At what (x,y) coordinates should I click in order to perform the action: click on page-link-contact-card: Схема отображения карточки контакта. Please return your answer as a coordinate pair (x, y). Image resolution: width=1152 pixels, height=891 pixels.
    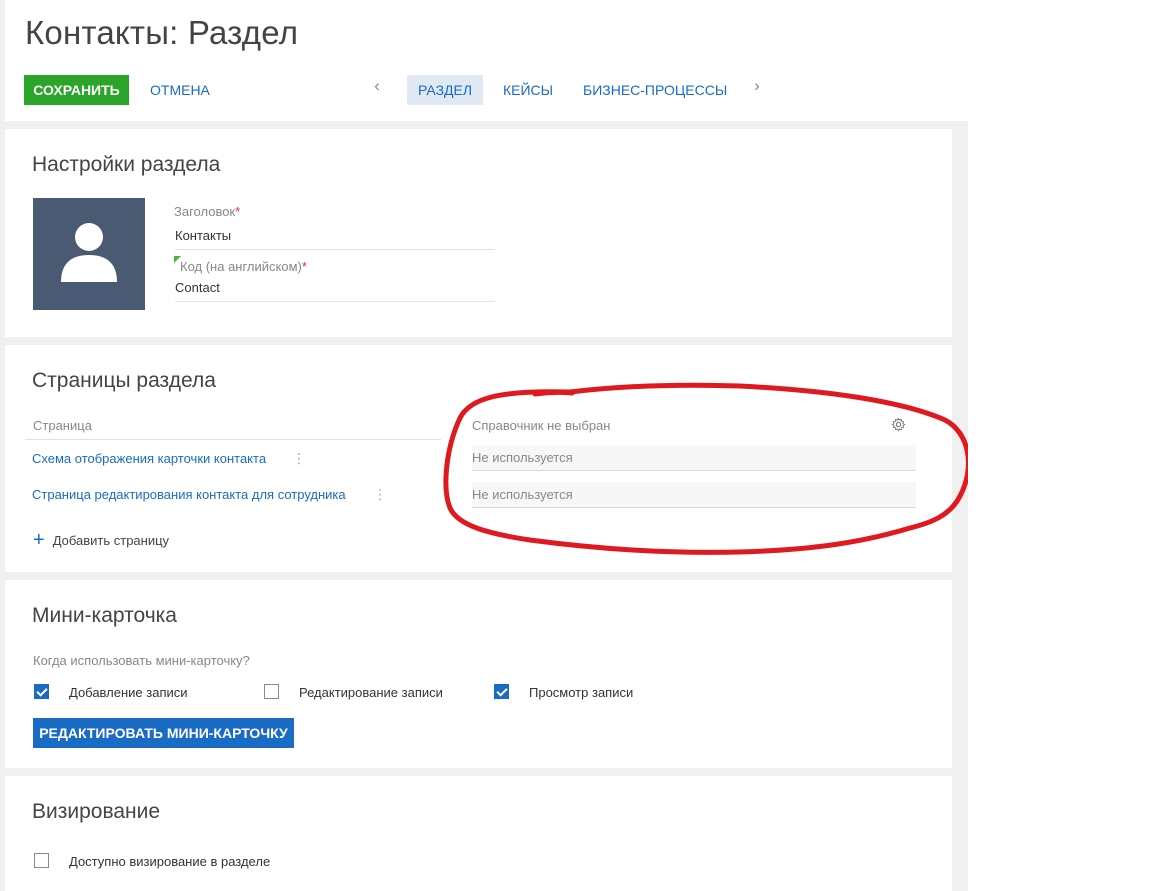
    Looking at the image, I should click on (149, 458).